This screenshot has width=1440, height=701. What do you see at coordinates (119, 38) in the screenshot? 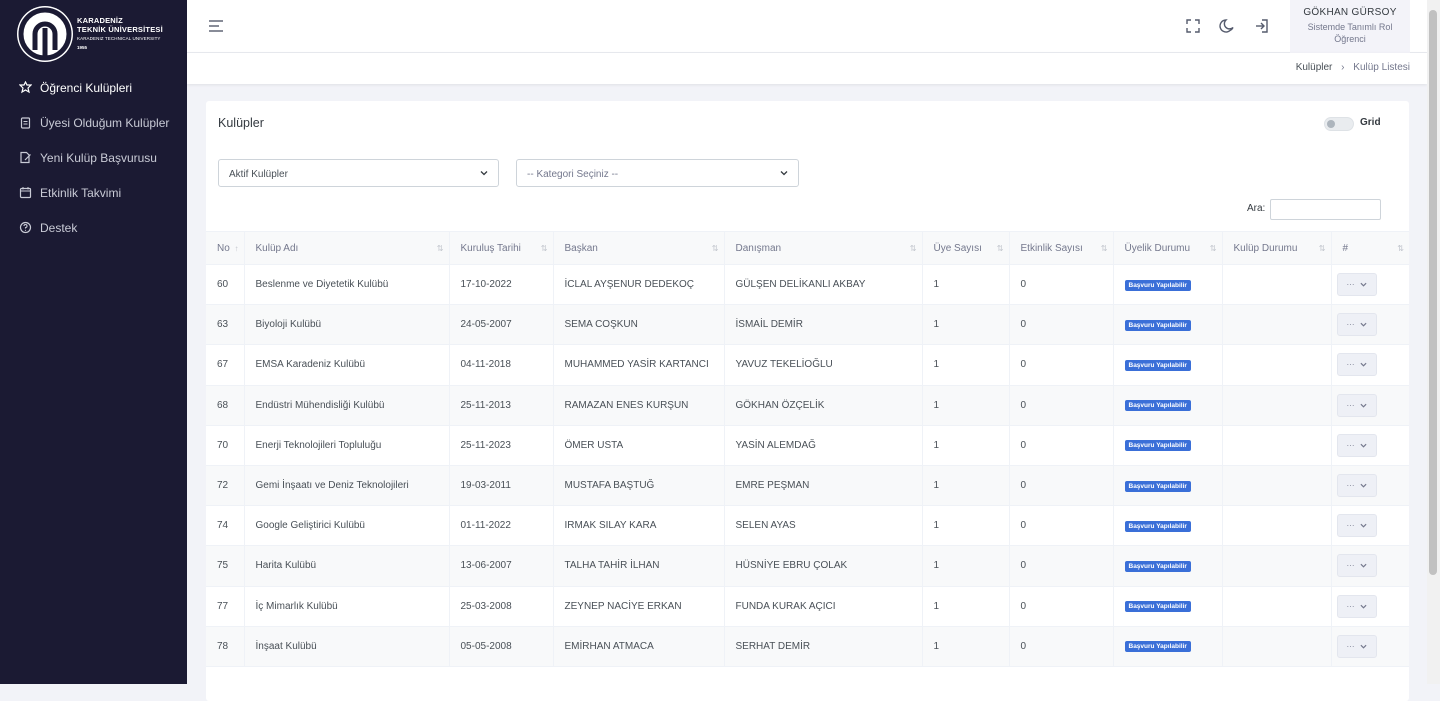
I see `brand-line3: KARADENIZ TECHNICAL UNIVERSITY` at bounding box center [119, 38].